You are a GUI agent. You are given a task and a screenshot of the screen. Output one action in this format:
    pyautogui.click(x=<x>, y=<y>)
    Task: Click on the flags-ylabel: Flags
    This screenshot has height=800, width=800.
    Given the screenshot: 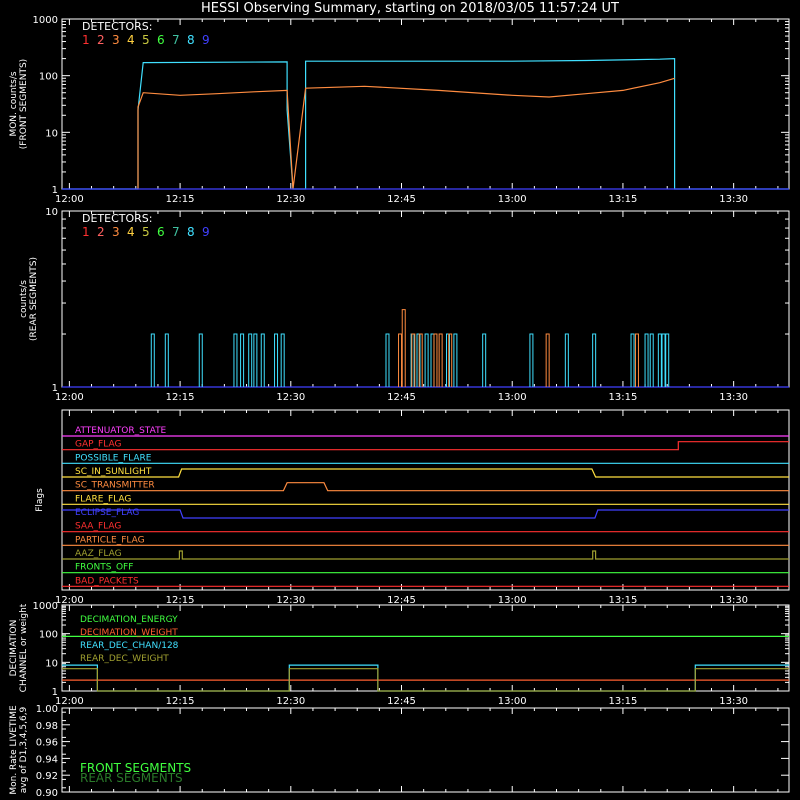 What is the action you would take?
    pyautogui.click(x=40, y=500)
    